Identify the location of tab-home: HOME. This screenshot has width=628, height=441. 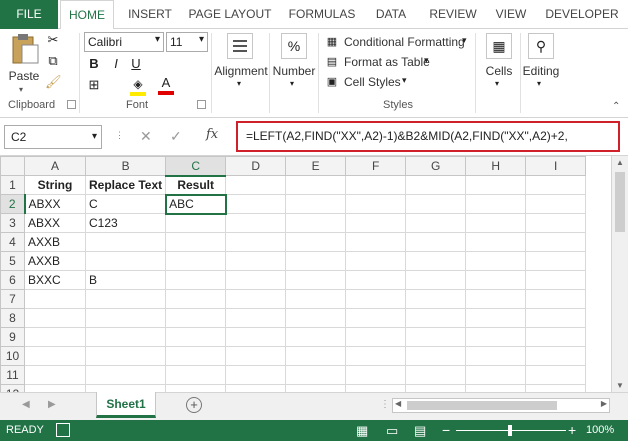
(87, 15).